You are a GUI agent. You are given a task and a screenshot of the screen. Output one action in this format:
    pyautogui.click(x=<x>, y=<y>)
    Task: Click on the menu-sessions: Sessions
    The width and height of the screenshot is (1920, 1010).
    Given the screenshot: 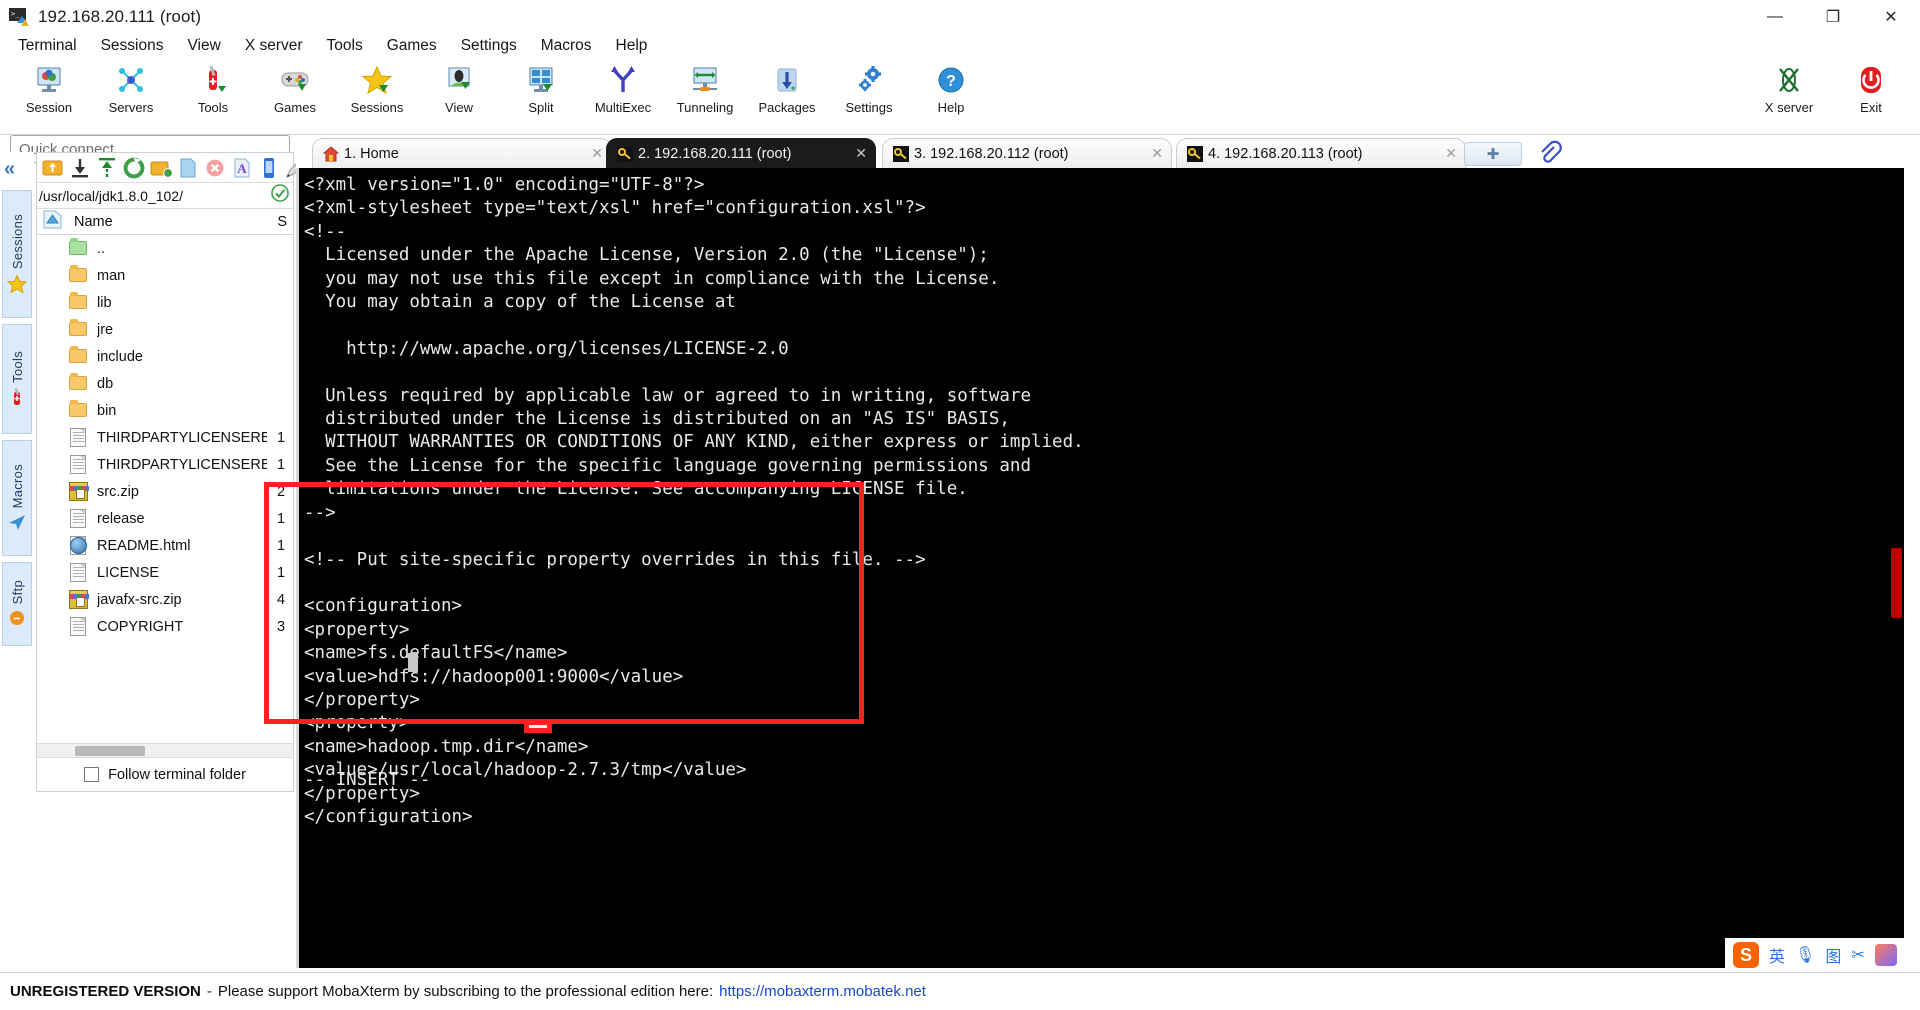 What is the action you would take?
    pyautogui.click(x=132, y=46)
    